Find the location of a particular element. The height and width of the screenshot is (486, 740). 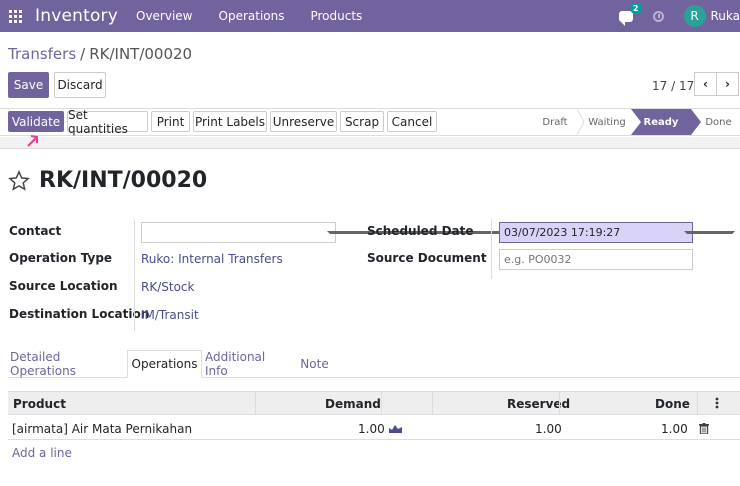

breadcrumb-current: RK/INT/00020 is located at coordinates (141, 54).